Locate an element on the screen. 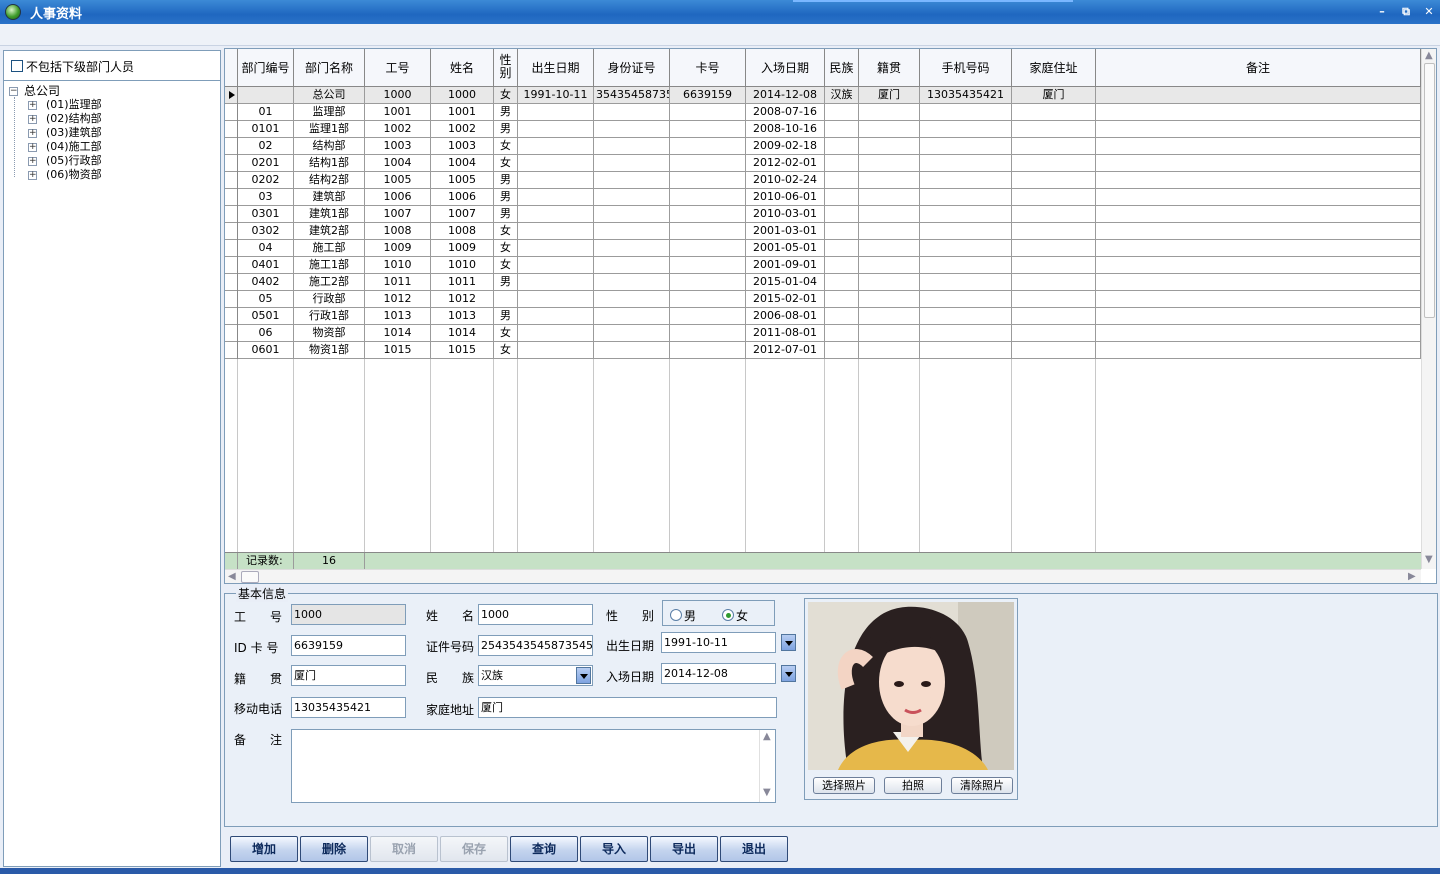 The height and width of the screenshot is (874, 1440). select-photo-button: 选择照片 is located at coordinates (844, 785).